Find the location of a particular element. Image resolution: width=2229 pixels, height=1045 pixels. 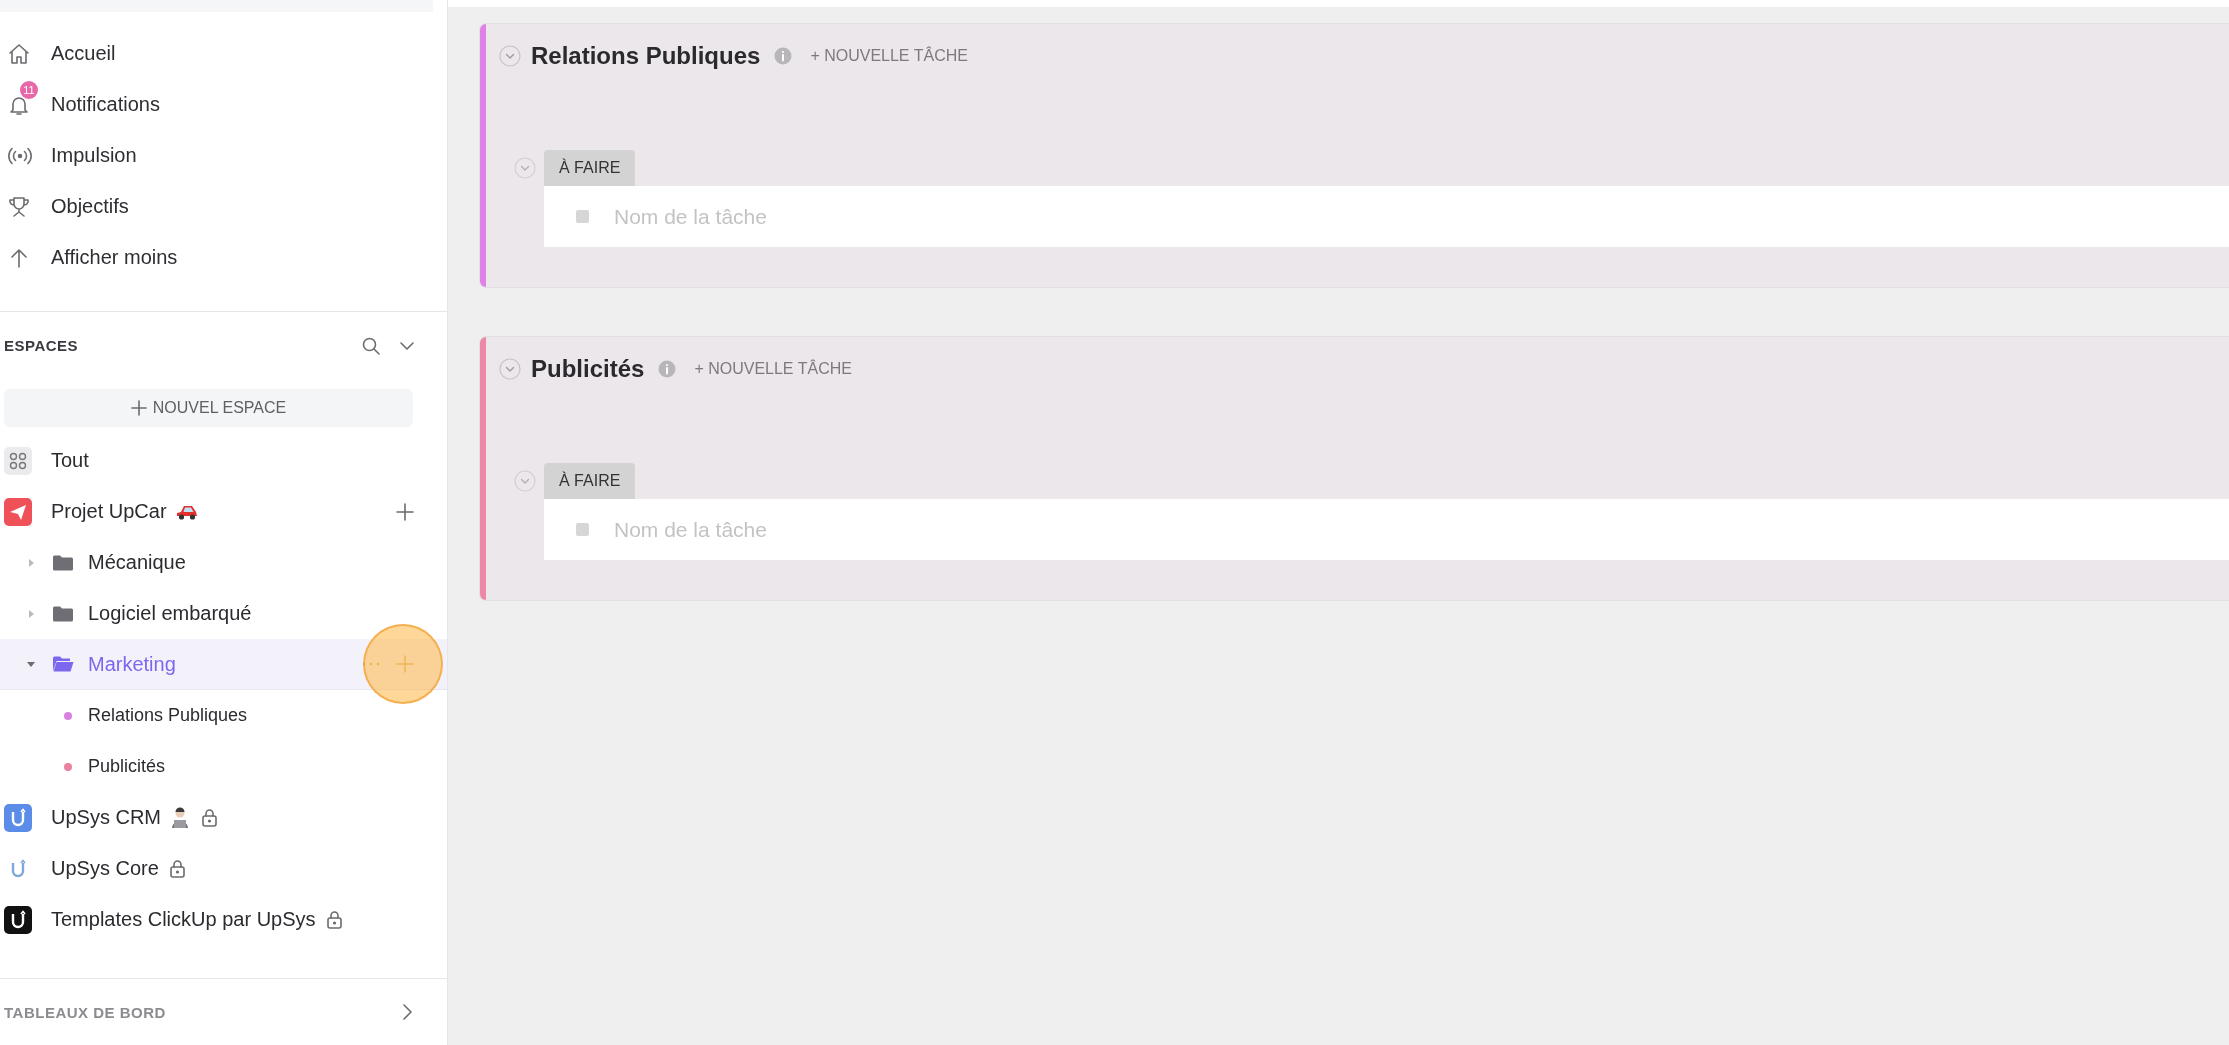

list-item: Relations Publiques is located at coordinates (223, 716).